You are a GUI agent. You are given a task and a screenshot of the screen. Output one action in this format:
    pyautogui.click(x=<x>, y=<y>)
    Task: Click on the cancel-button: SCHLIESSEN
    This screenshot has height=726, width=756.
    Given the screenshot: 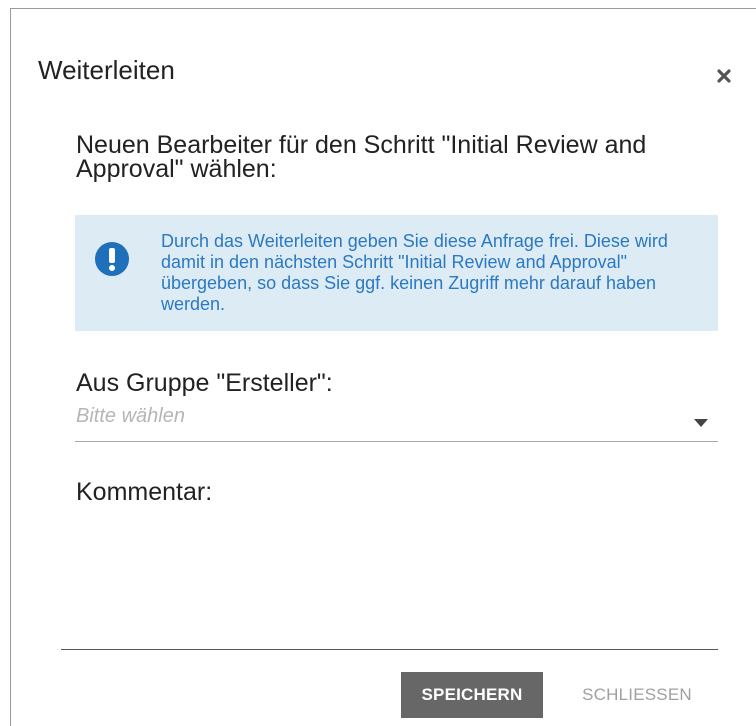 What is the action you would take?
    pyautogui.click(x=637, y=695)
    